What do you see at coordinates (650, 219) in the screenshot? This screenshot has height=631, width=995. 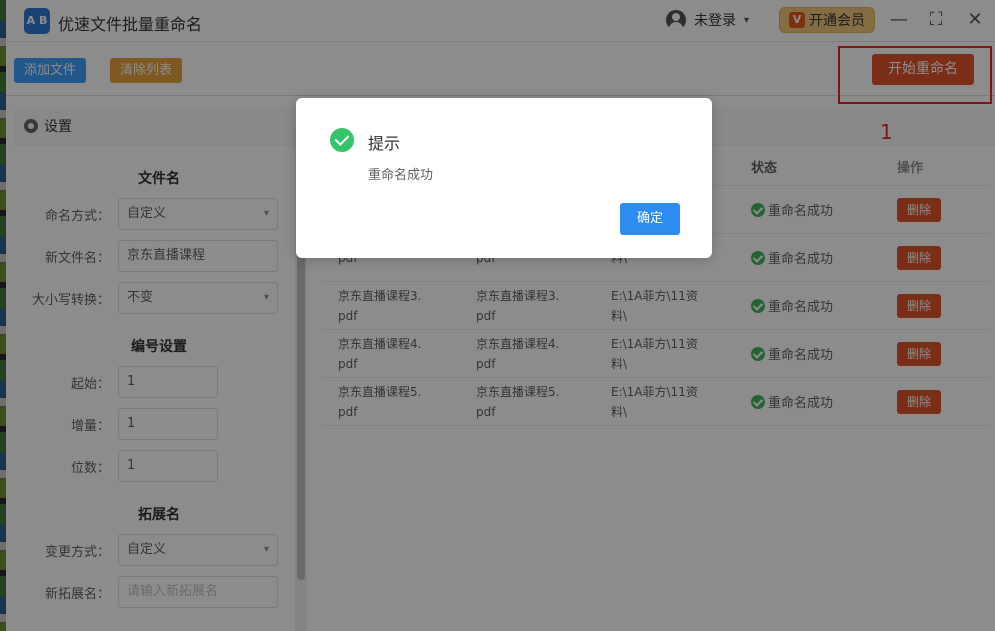 I see `dialog-confirm-button: 确定` at bounding box center [650, 219].